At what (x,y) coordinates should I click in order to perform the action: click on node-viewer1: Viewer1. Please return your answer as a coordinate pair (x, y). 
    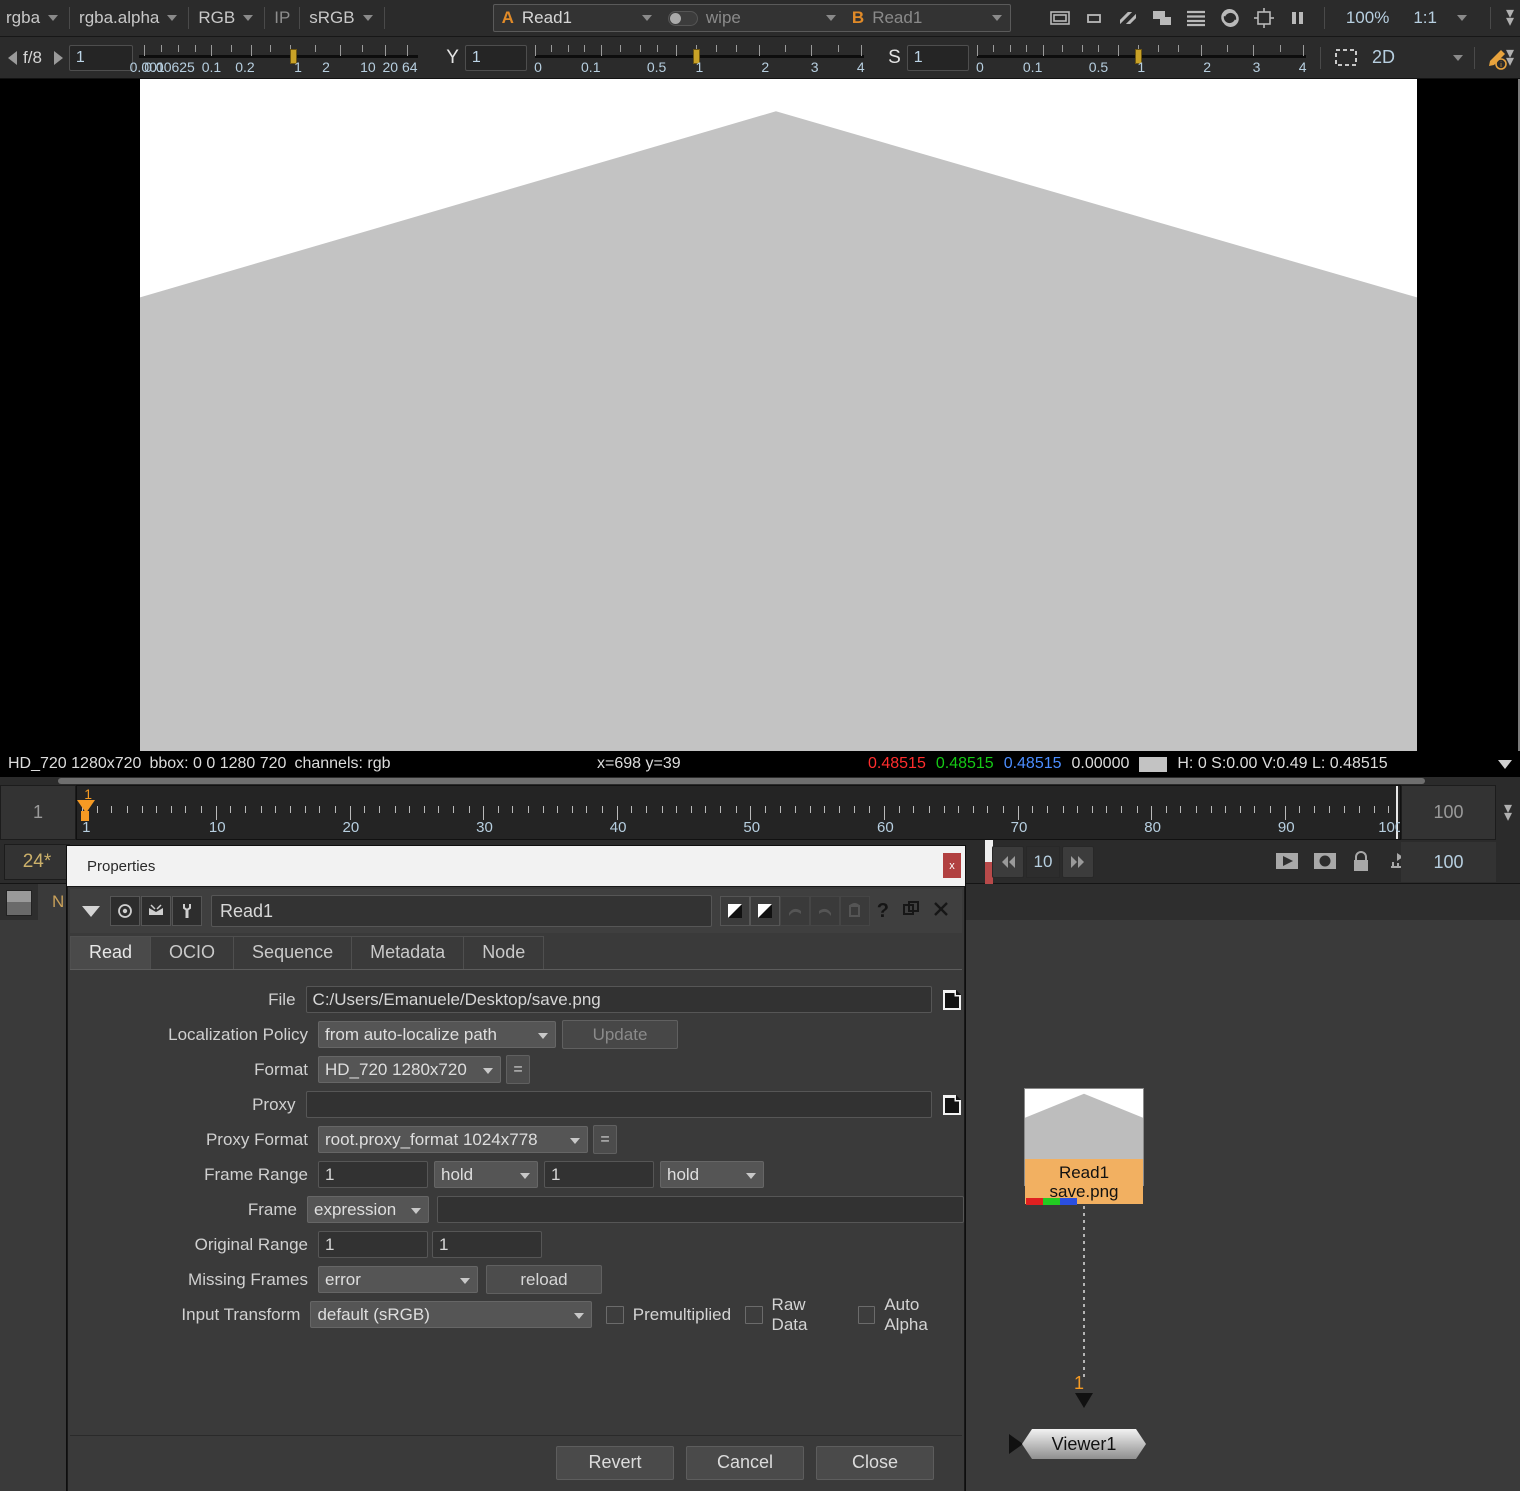
    Looking at the image, I should click on (1084, 1444).